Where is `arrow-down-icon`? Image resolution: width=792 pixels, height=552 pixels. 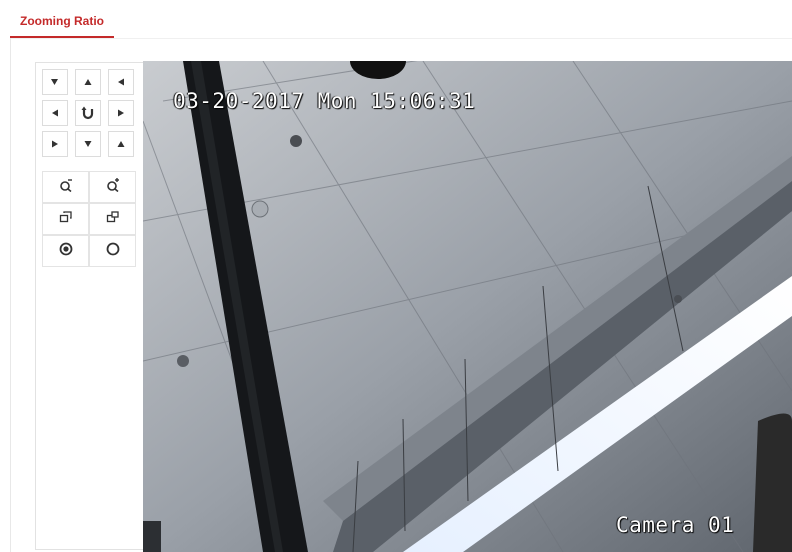 arrow-down-icon is located at coordinates (88, 144).